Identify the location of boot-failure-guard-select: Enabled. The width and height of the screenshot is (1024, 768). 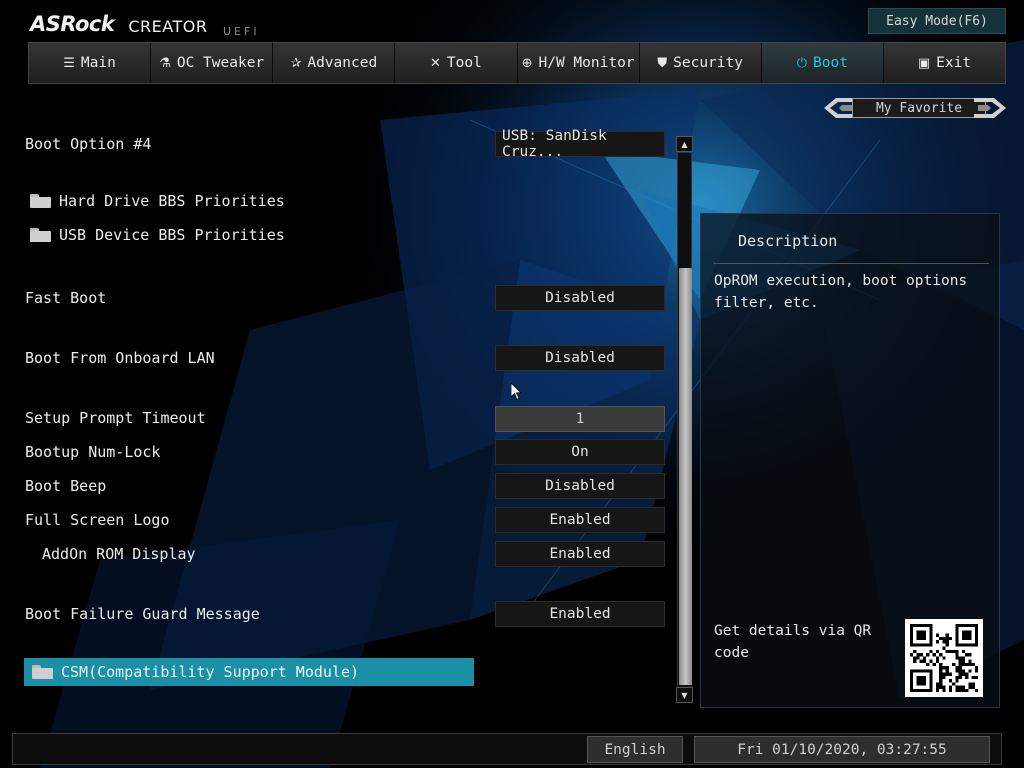
(580, 614).